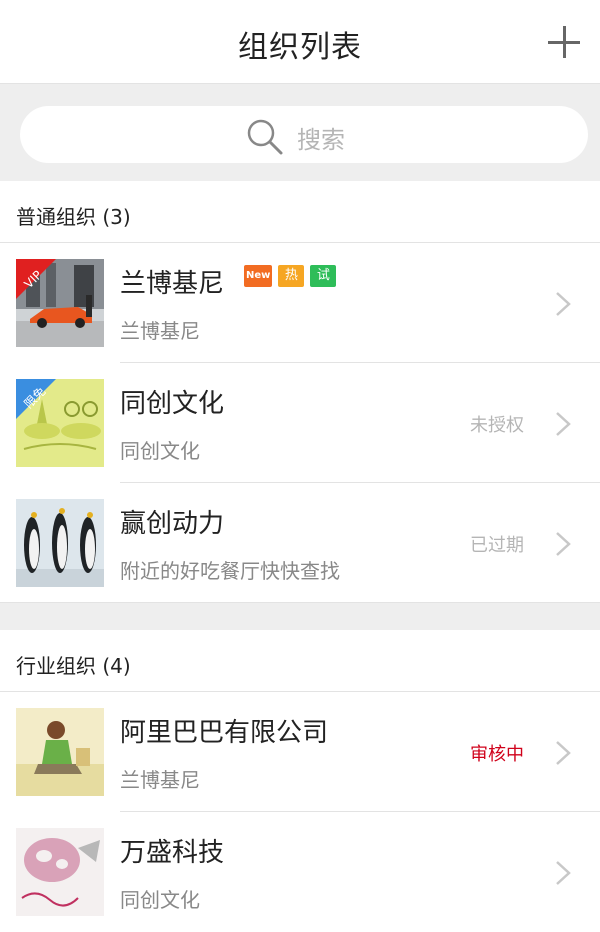 This screenshot has width=600, height=932. Describe the element at coordinates (172, 853) in the screenshot. I see `item-name: 万盛科技` at that location.